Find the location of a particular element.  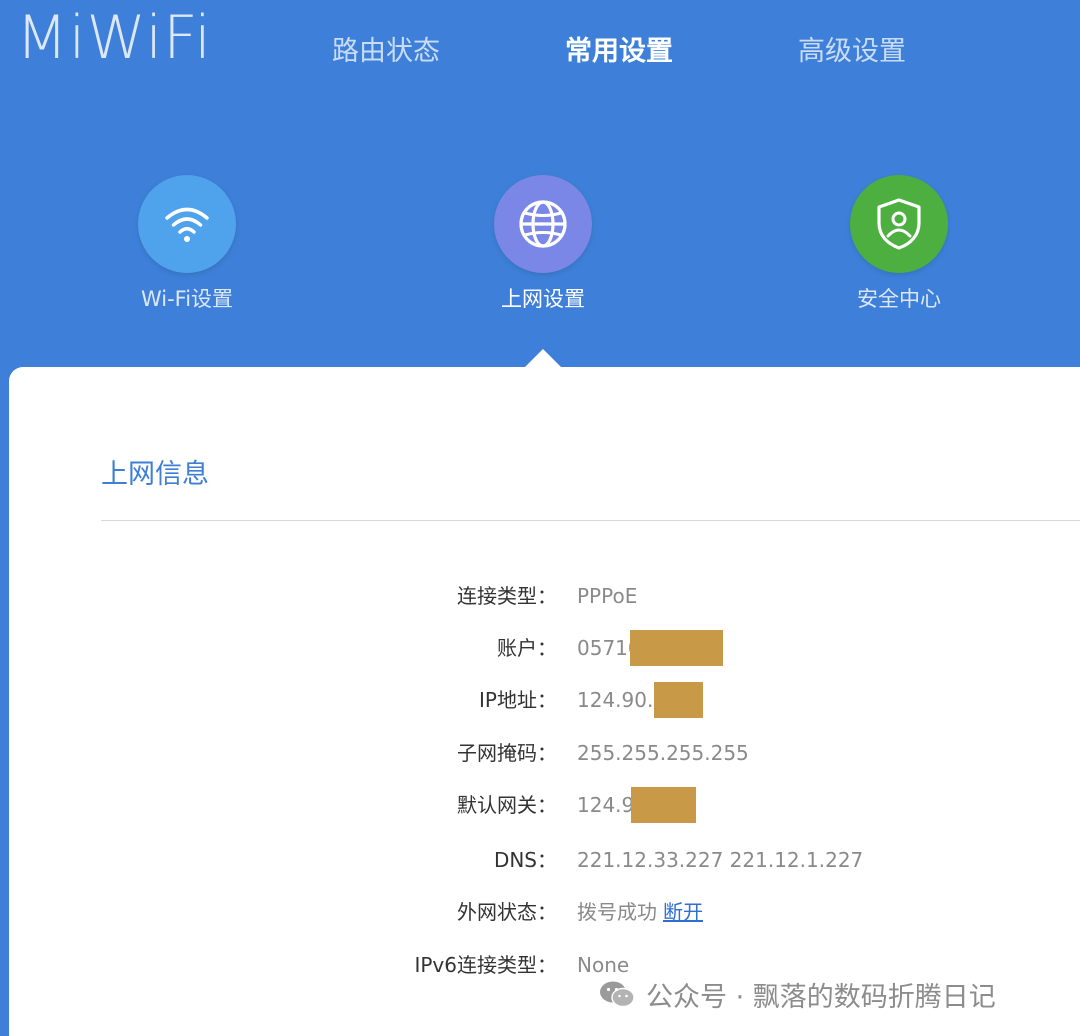

info-row-ip: IP地址： 124.90.8 is located at coordinates (544, 700).